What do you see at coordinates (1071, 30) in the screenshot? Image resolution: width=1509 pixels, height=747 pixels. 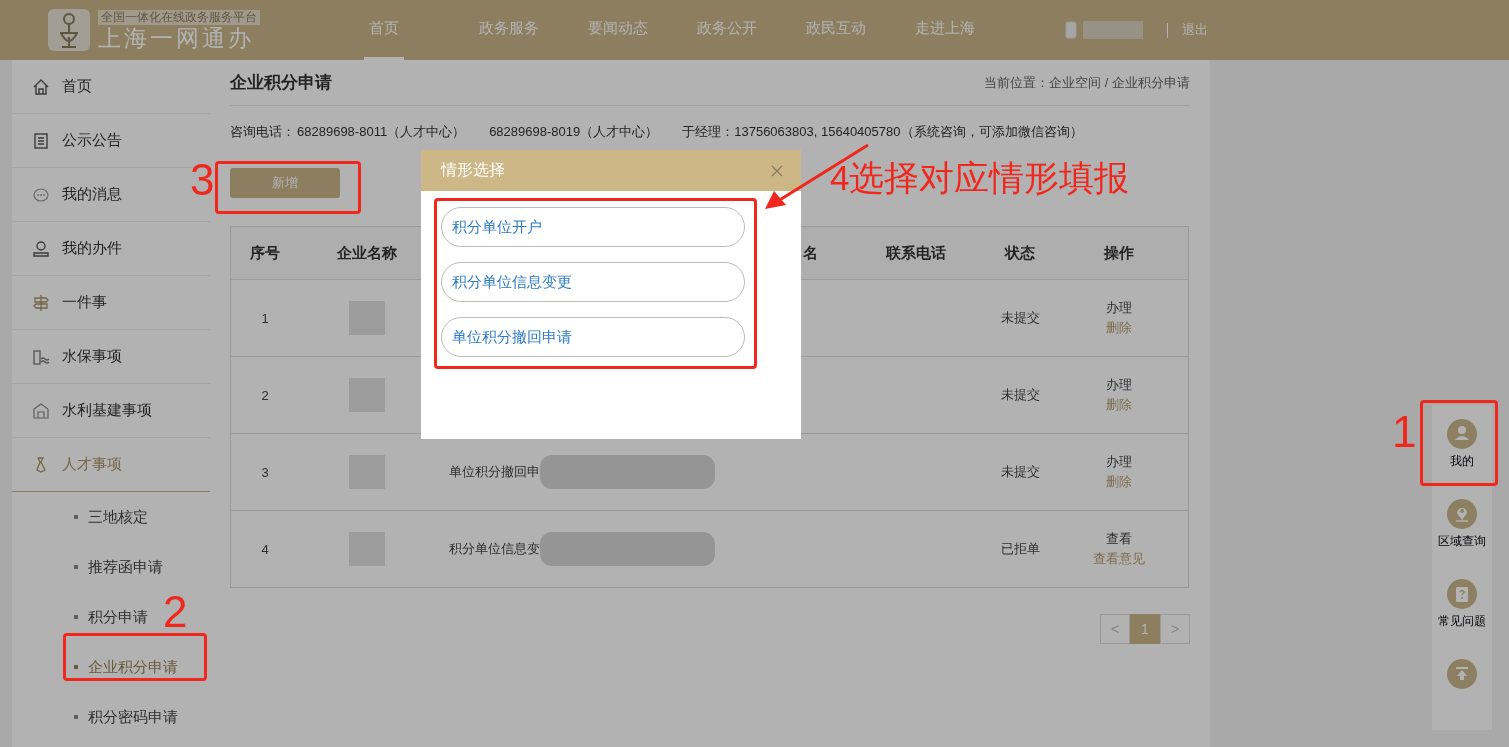 I see `phone-icon` at bounding box center [1071, 30].